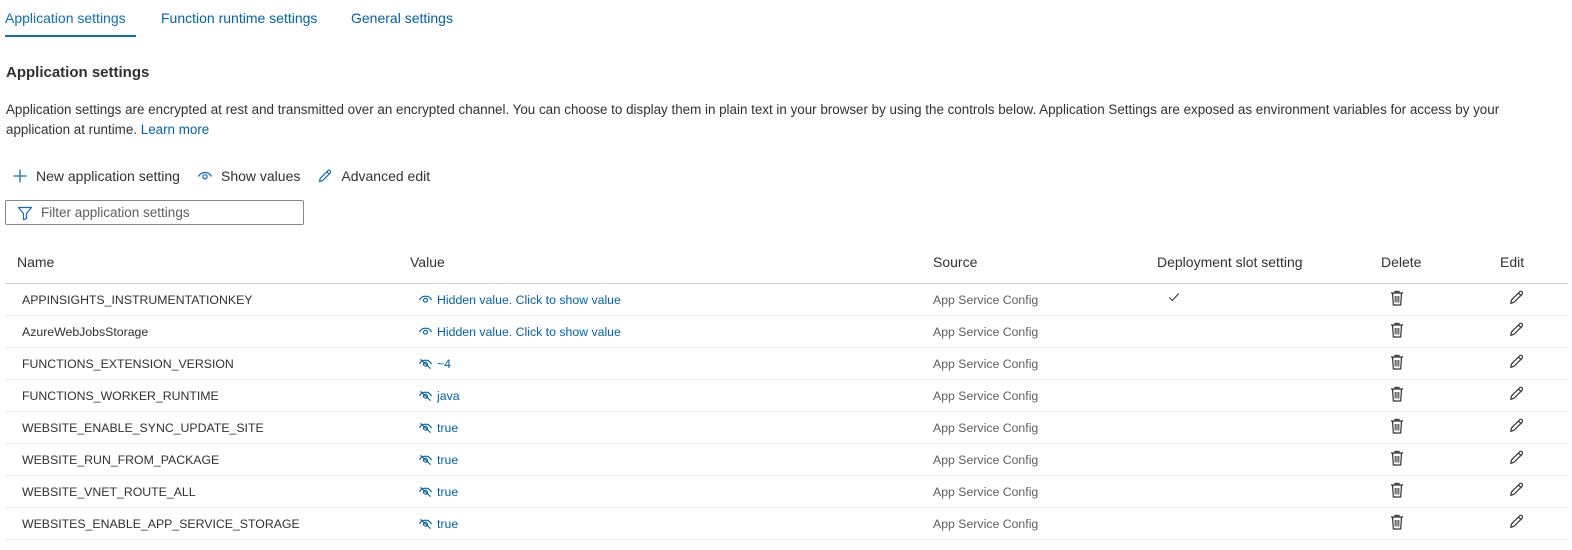 Image resolution: width=1572 pixels, height=550 pixels. I want to click on plus-icon, so click(20, 176).